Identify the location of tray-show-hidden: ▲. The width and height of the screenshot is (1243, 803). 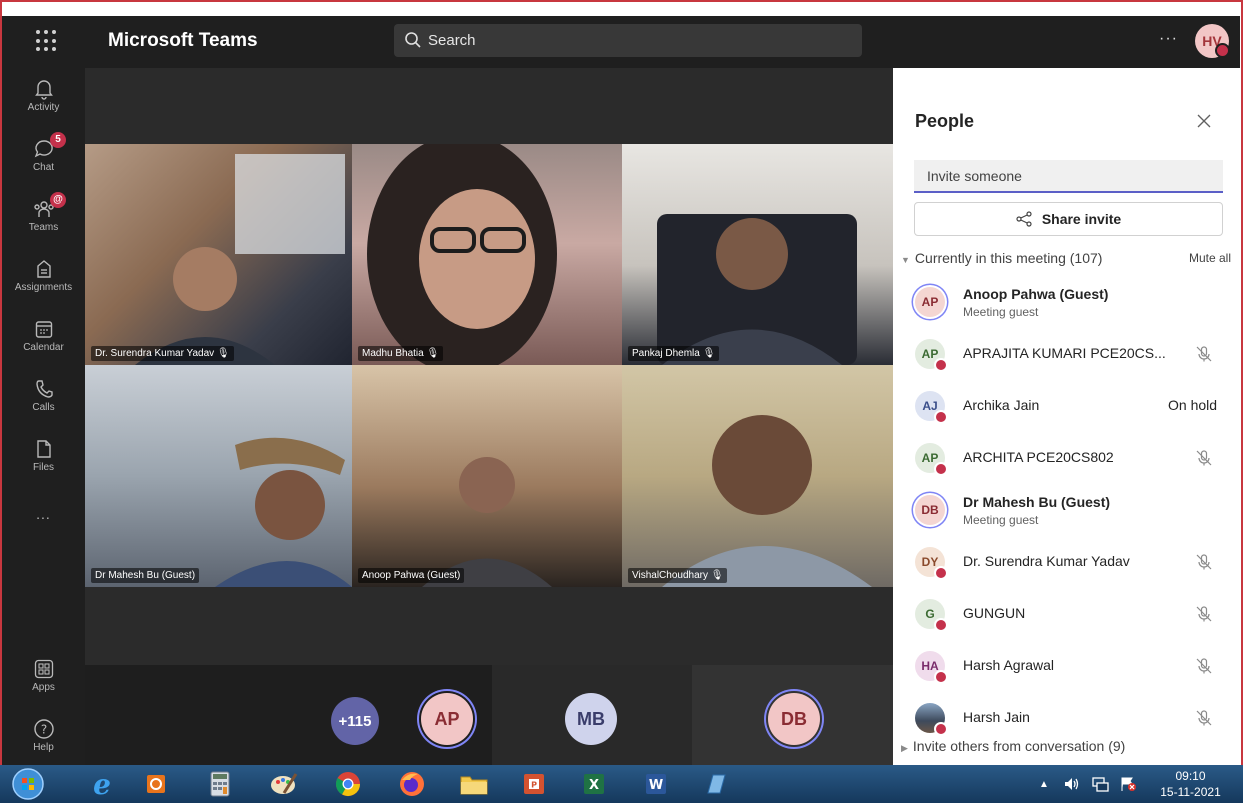
(1044, 784).